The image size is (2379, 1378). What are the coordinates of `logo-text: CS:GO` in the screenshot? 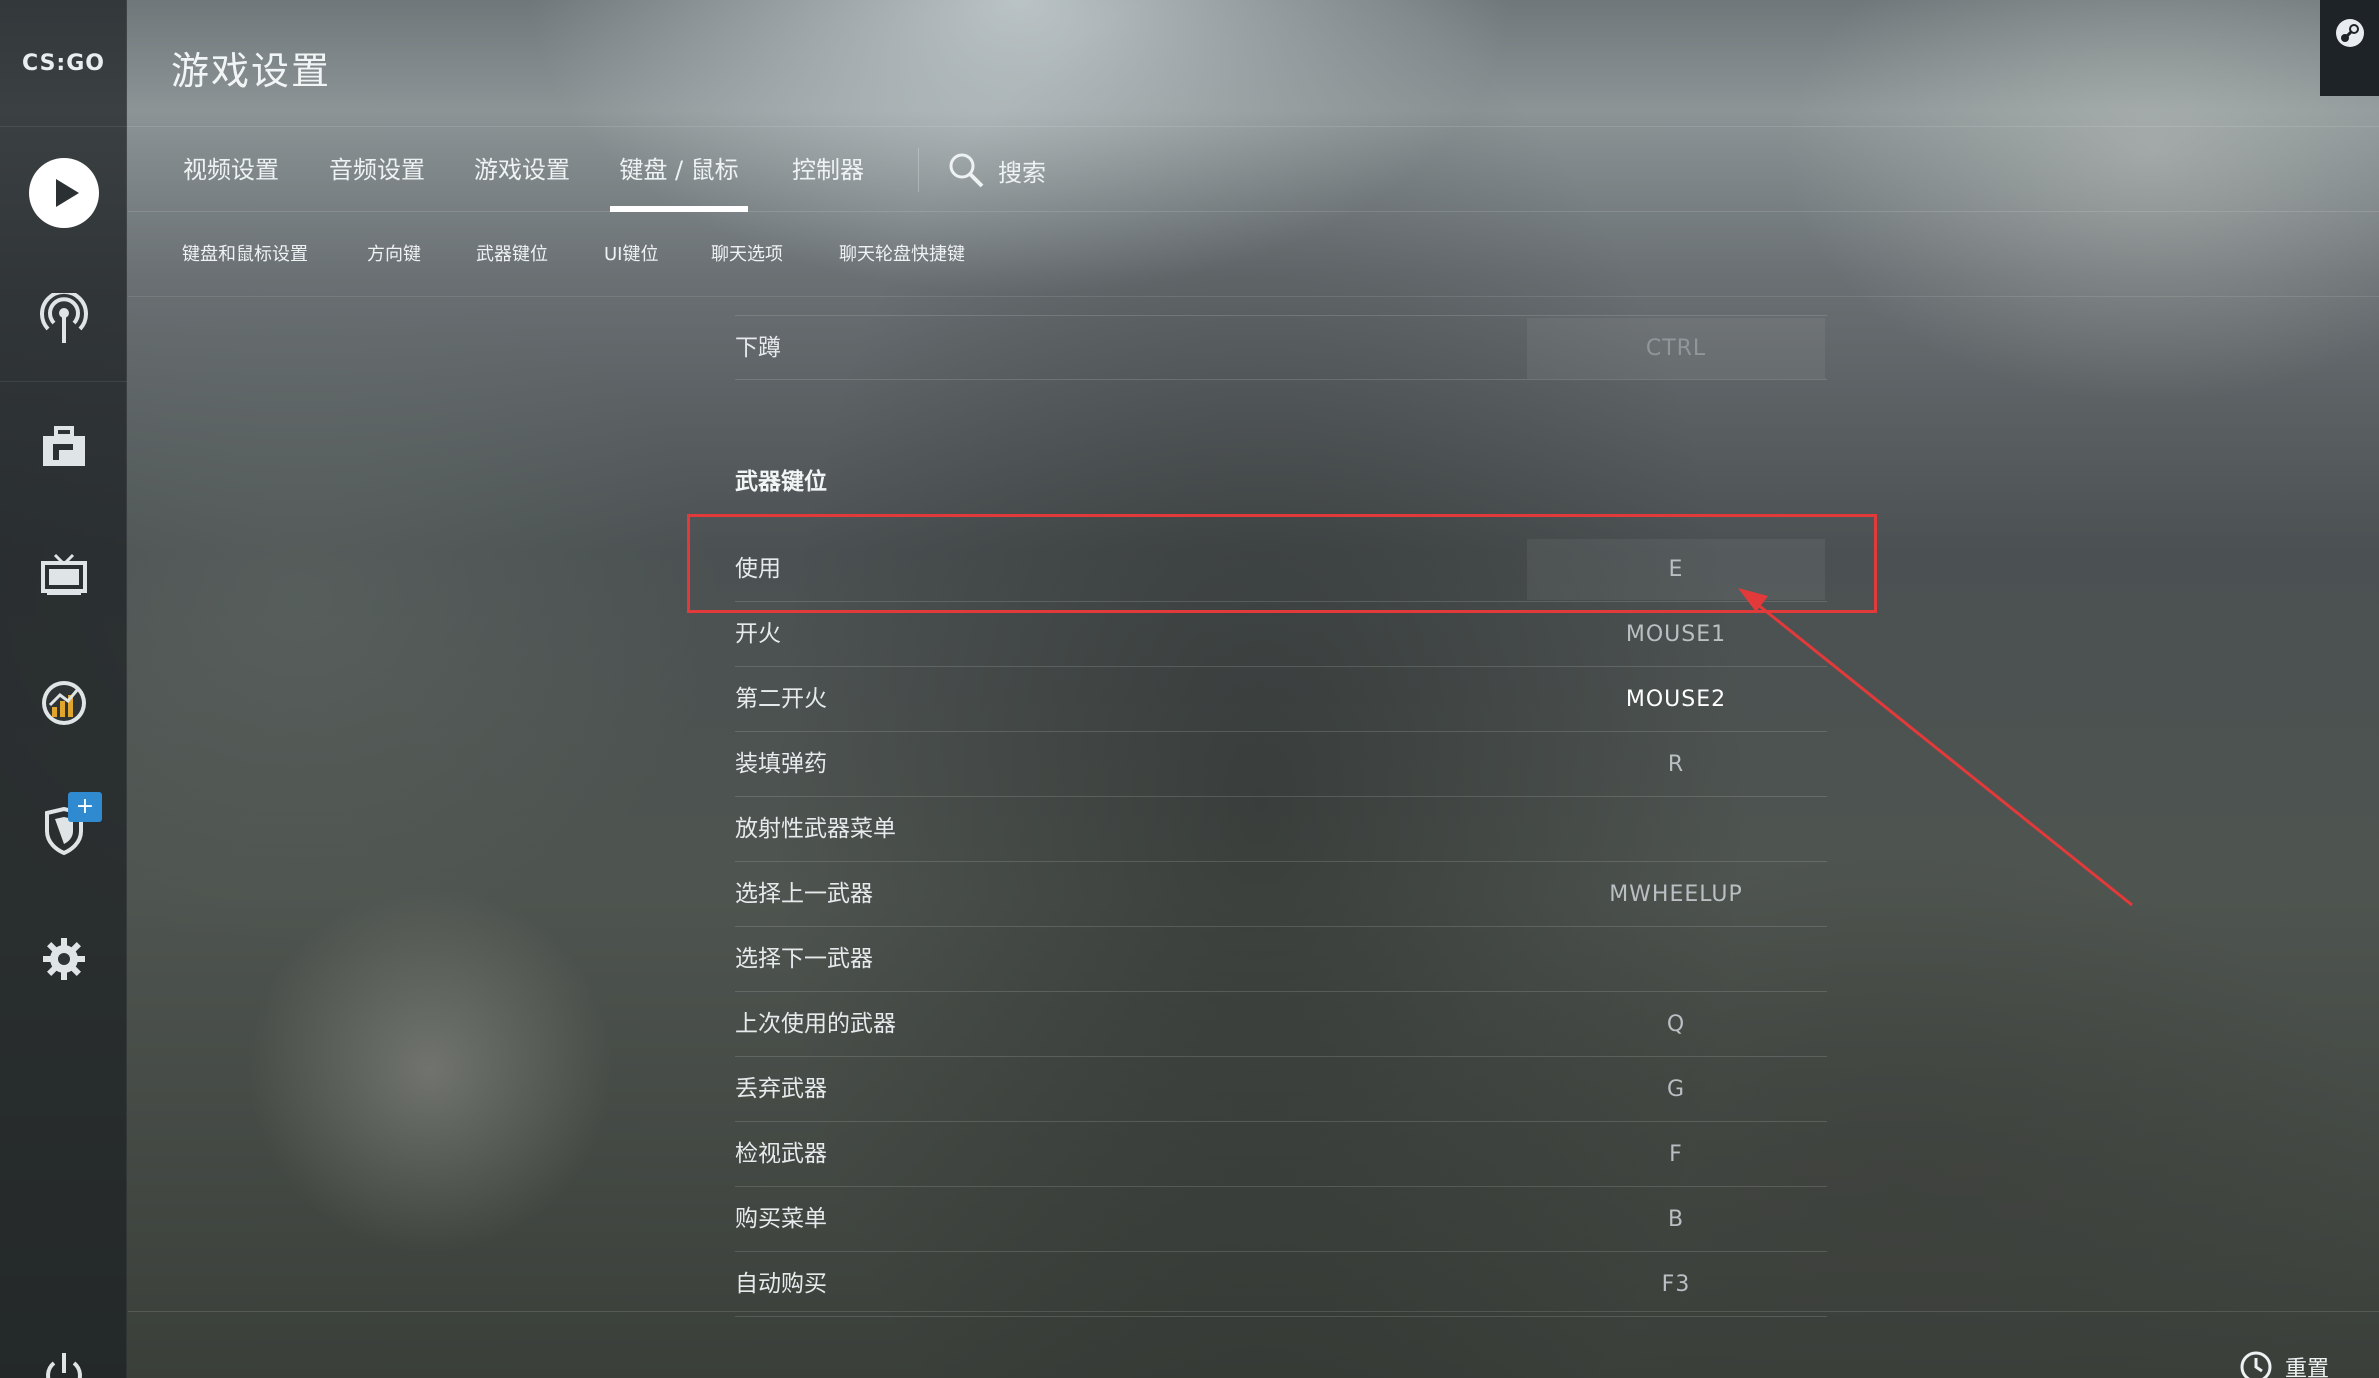 It's located at (63, 63).